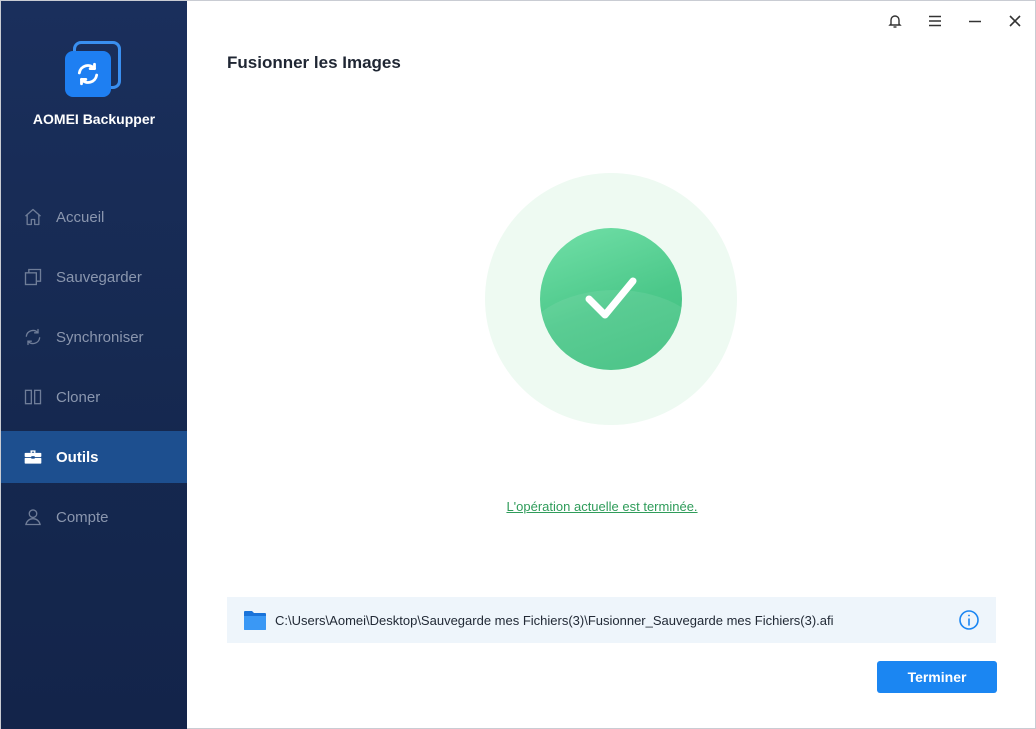 The image size is (1036, 729). I want to click on sidebar-item-label: Cloner, so click(78, 397).